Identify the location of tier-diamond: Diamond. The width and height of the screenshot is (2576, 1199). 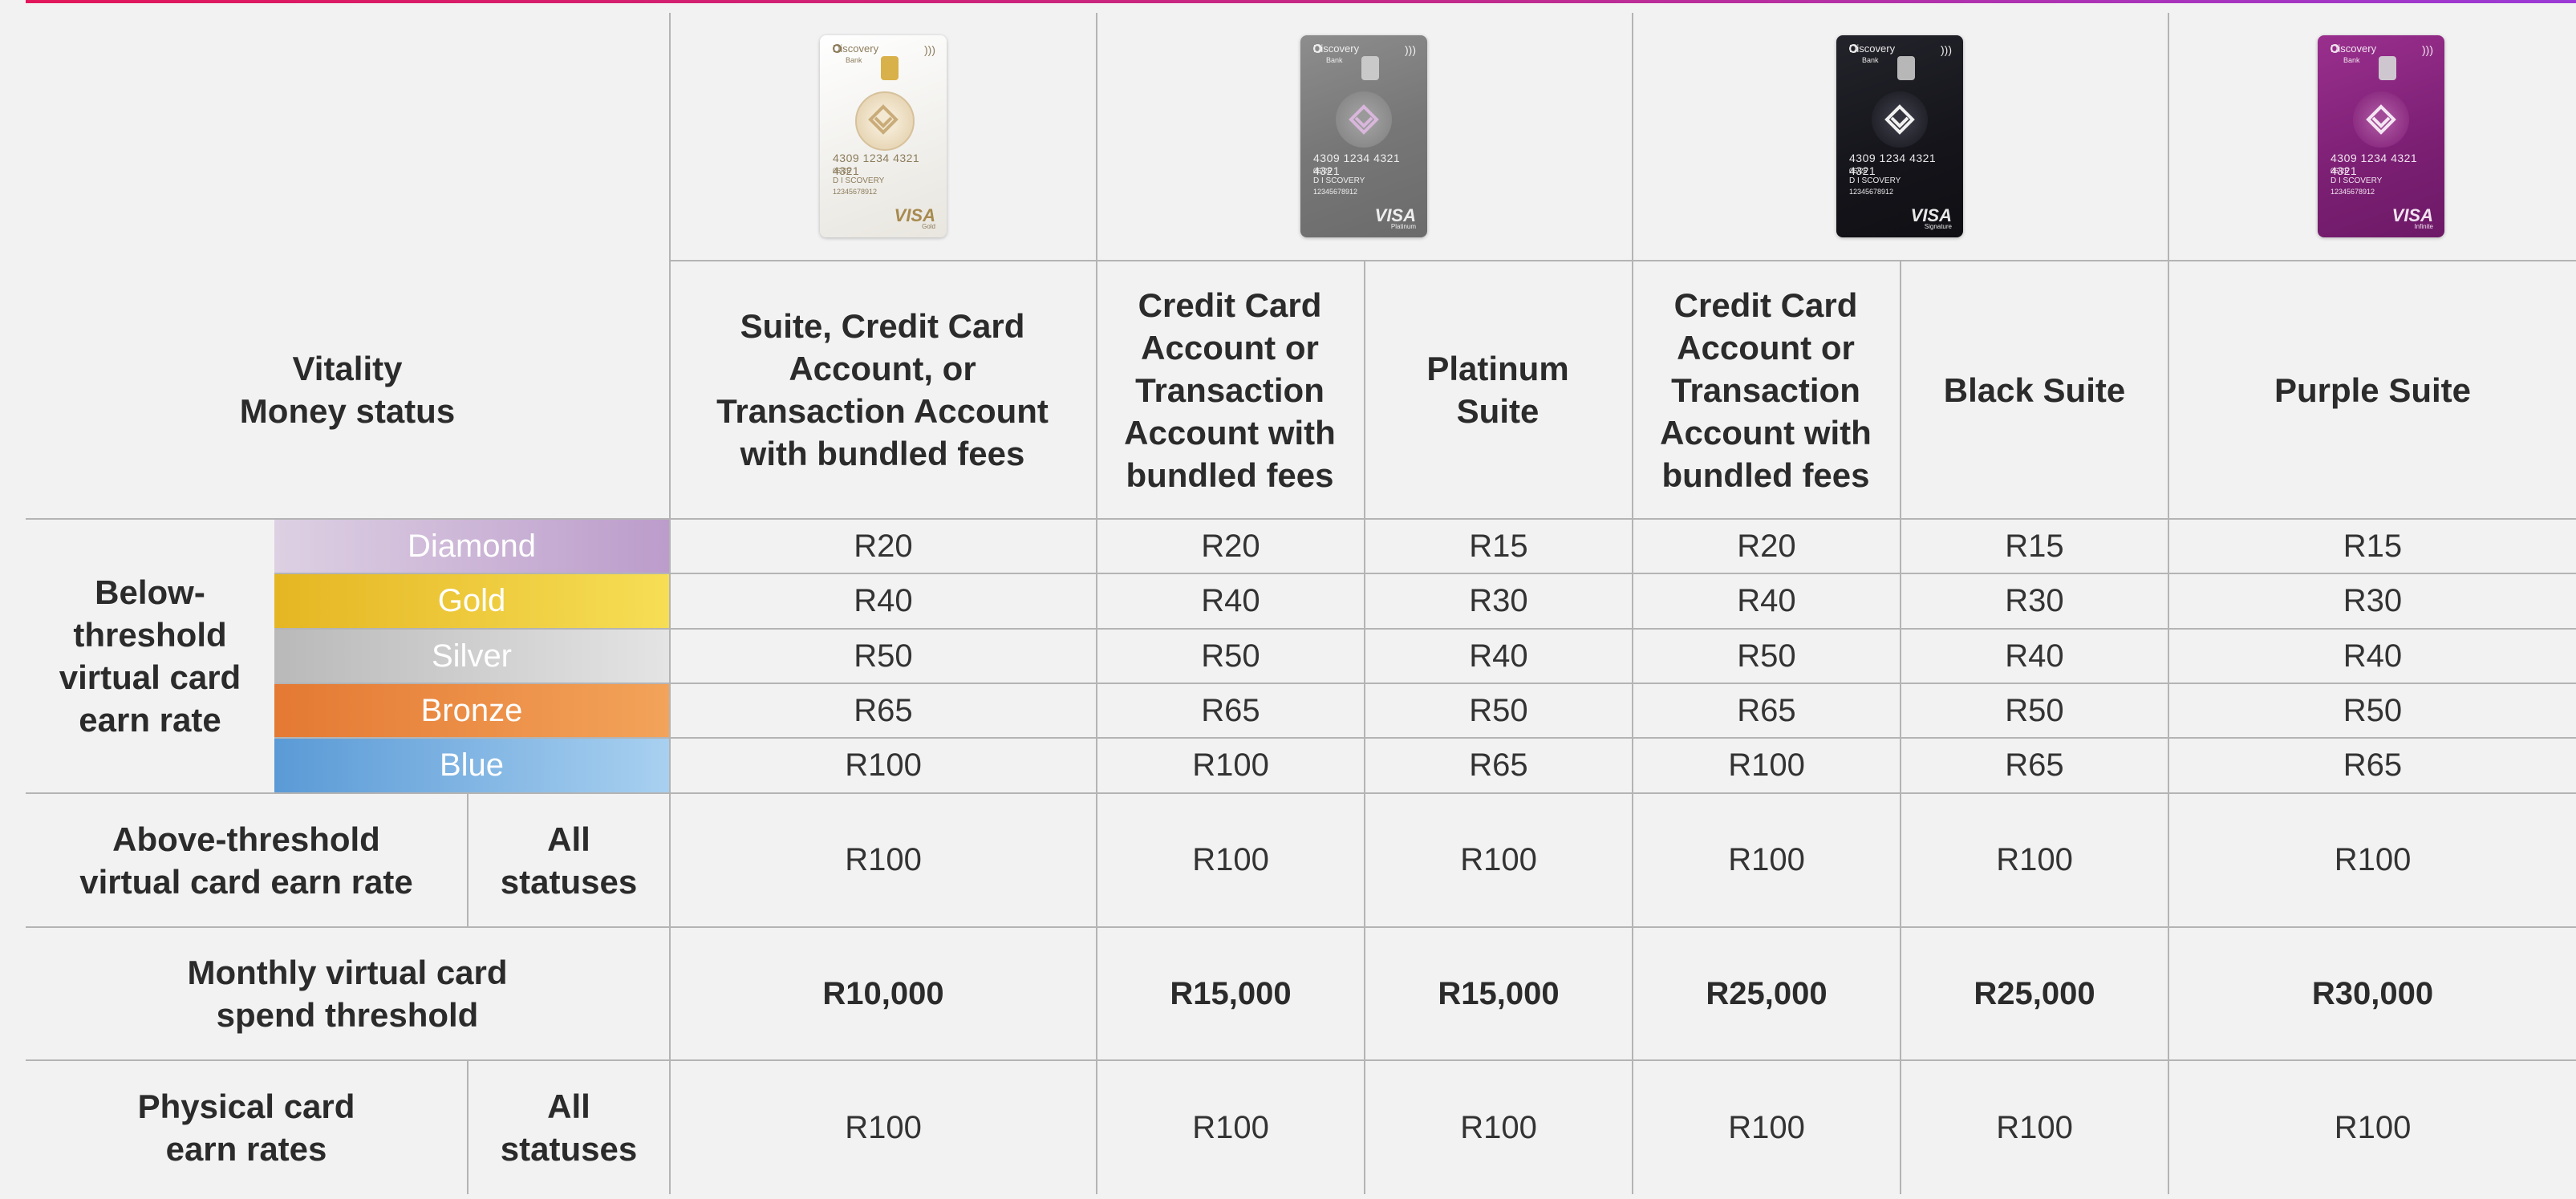
(471, 546).